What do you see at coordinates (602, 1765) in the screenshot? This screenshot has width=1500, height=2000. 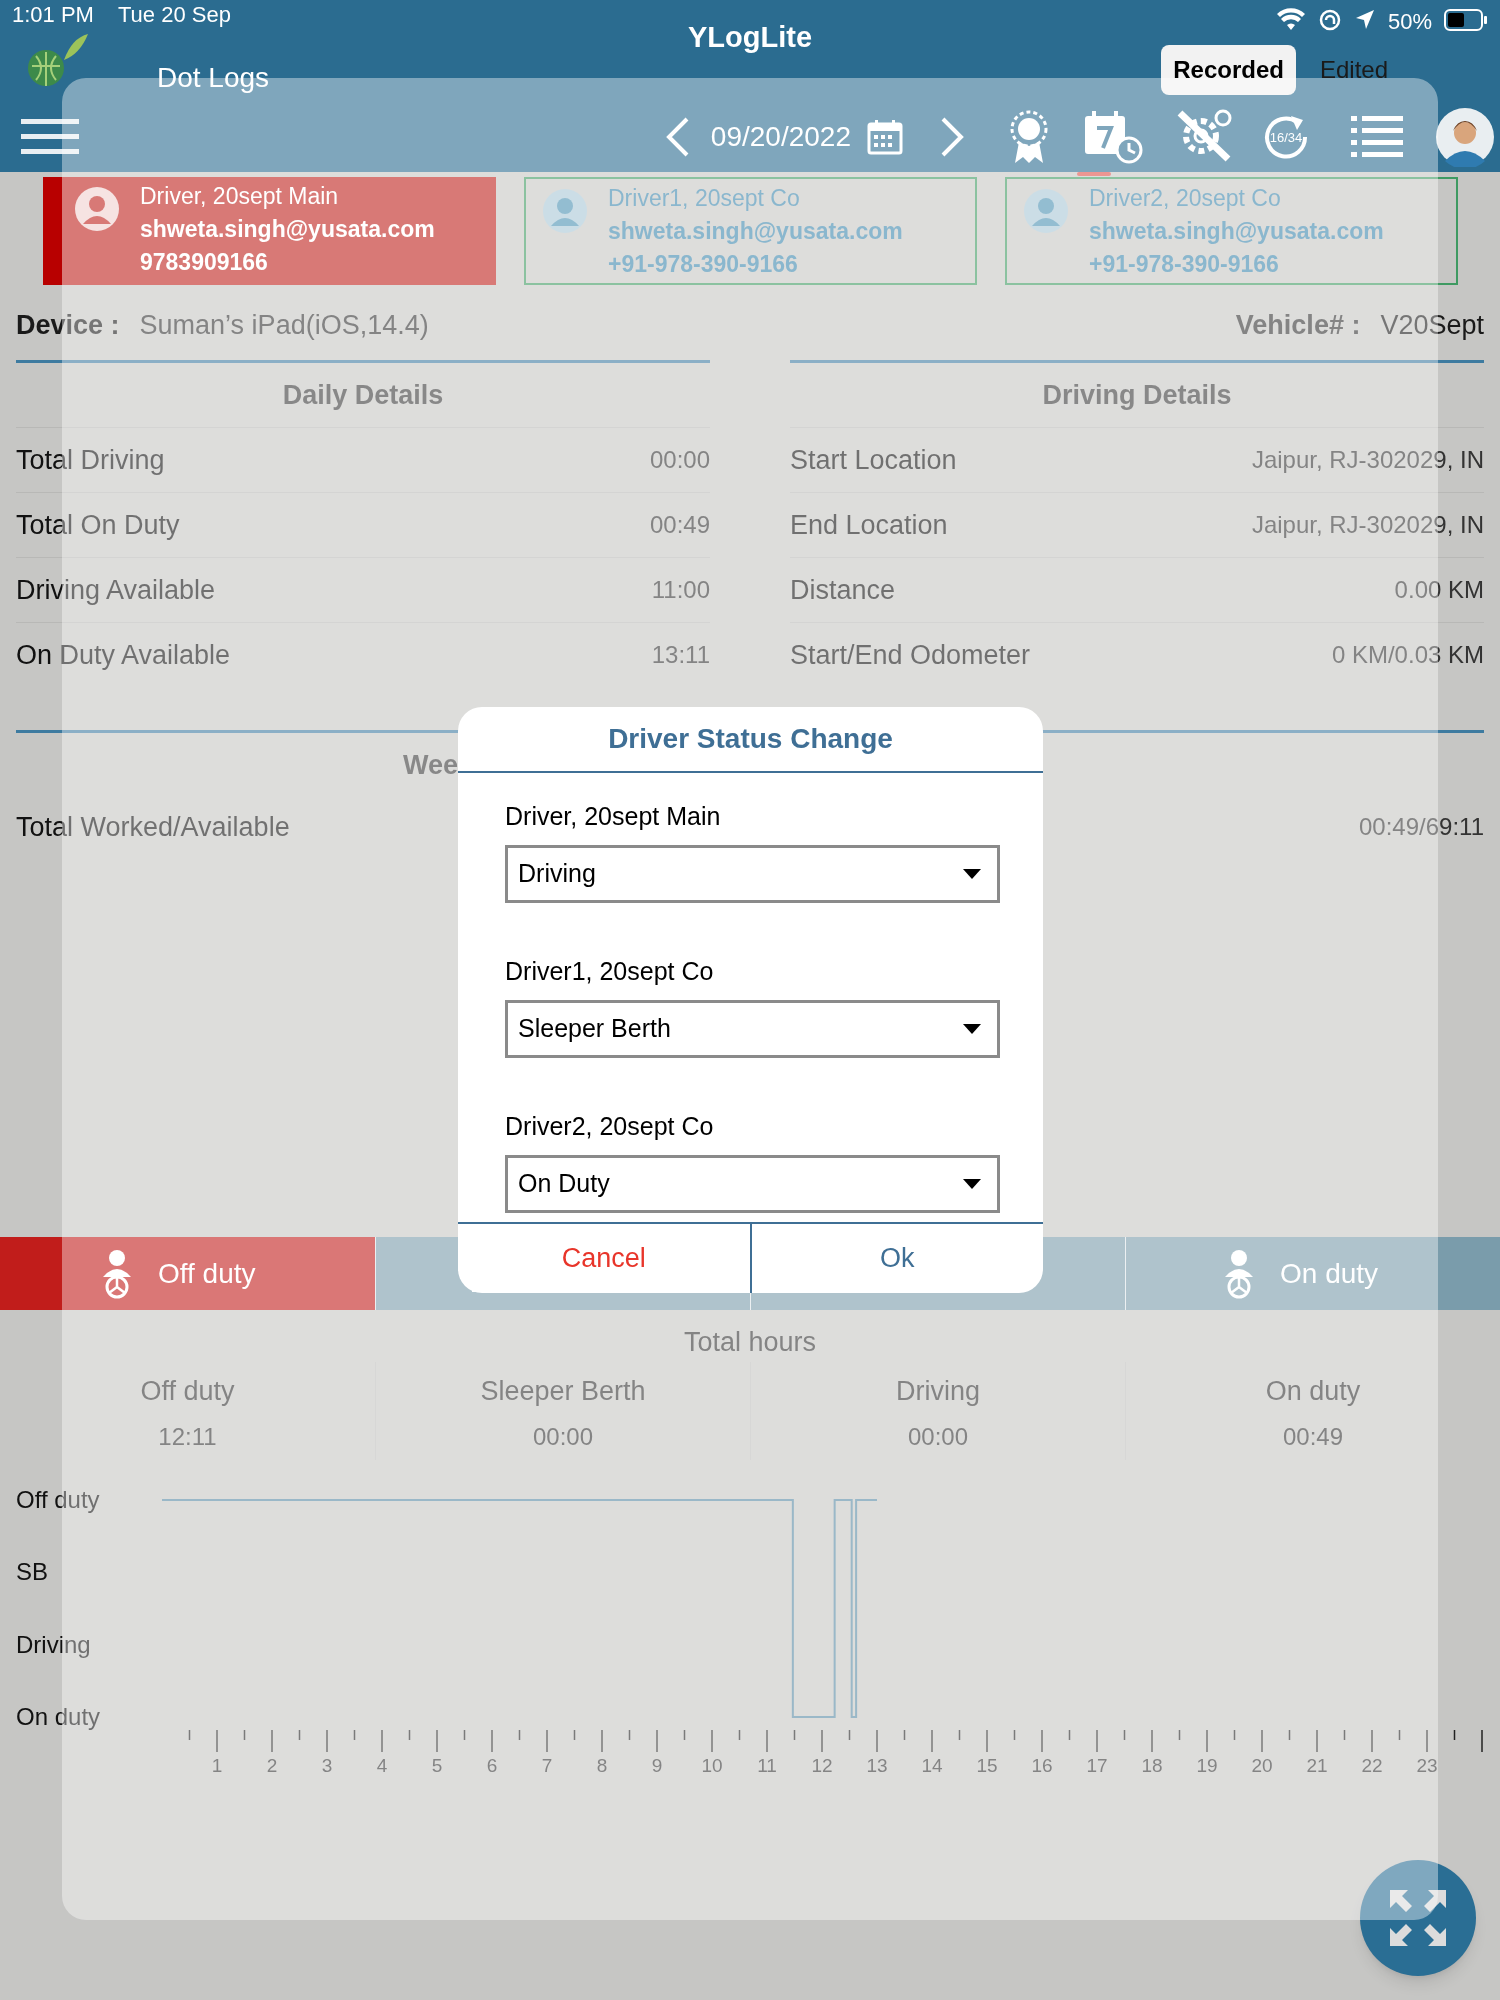 I see `tick-label: 8` at bounding box center [602, 1765].